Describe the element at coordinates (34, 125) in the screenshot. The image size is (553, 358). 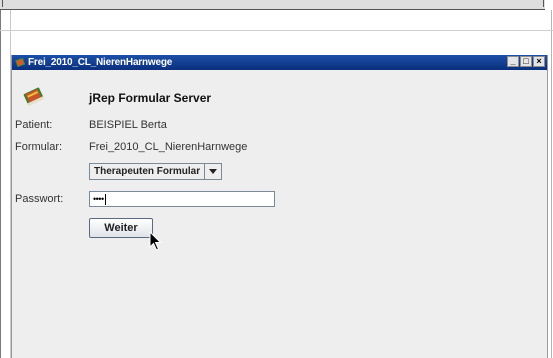
I see `patient-label: Patient:` at that location.